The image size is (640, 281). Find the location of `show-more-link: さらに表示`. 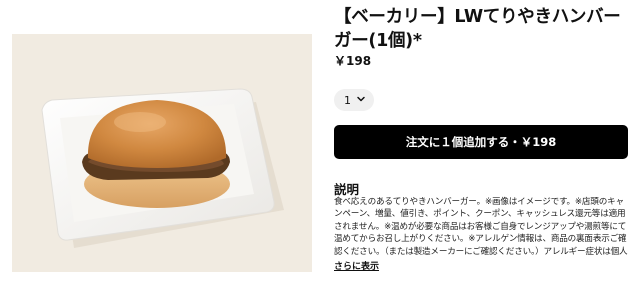

show-more-link: さらに表示 is located at coordinates (356, 265).